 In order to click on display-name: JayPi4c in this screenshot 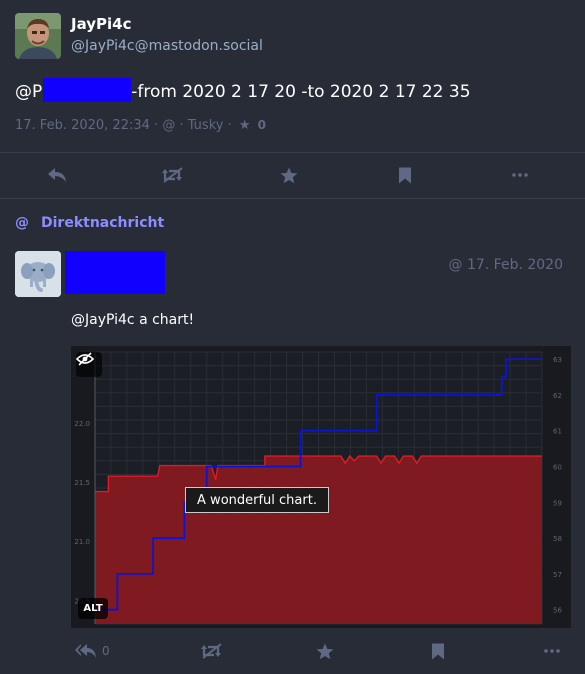, I will do `click(101, 24)`.